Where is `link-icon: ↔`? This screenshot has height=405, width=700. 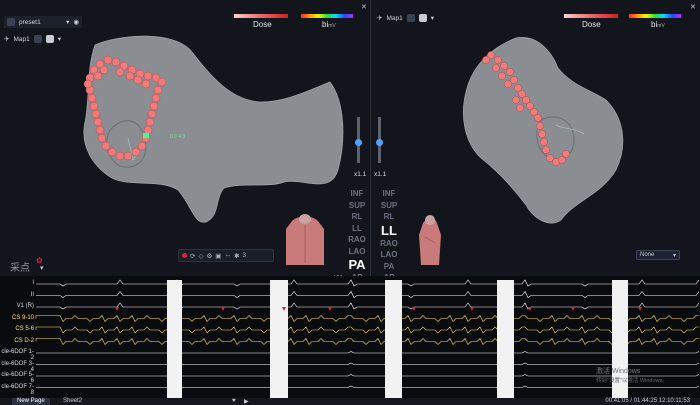 link-icon: ↔ is located at coordinates (227, 255).